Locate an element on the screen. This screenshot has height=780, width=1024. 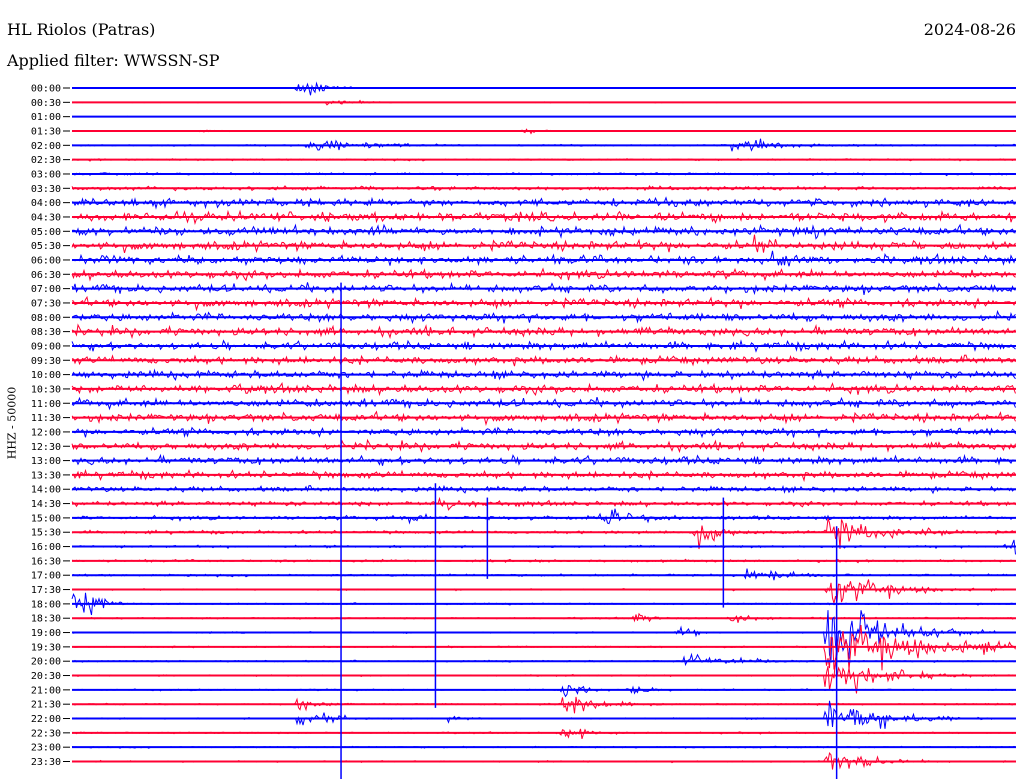
row-time-label: 13:00 is located at coordinates (46, 461).